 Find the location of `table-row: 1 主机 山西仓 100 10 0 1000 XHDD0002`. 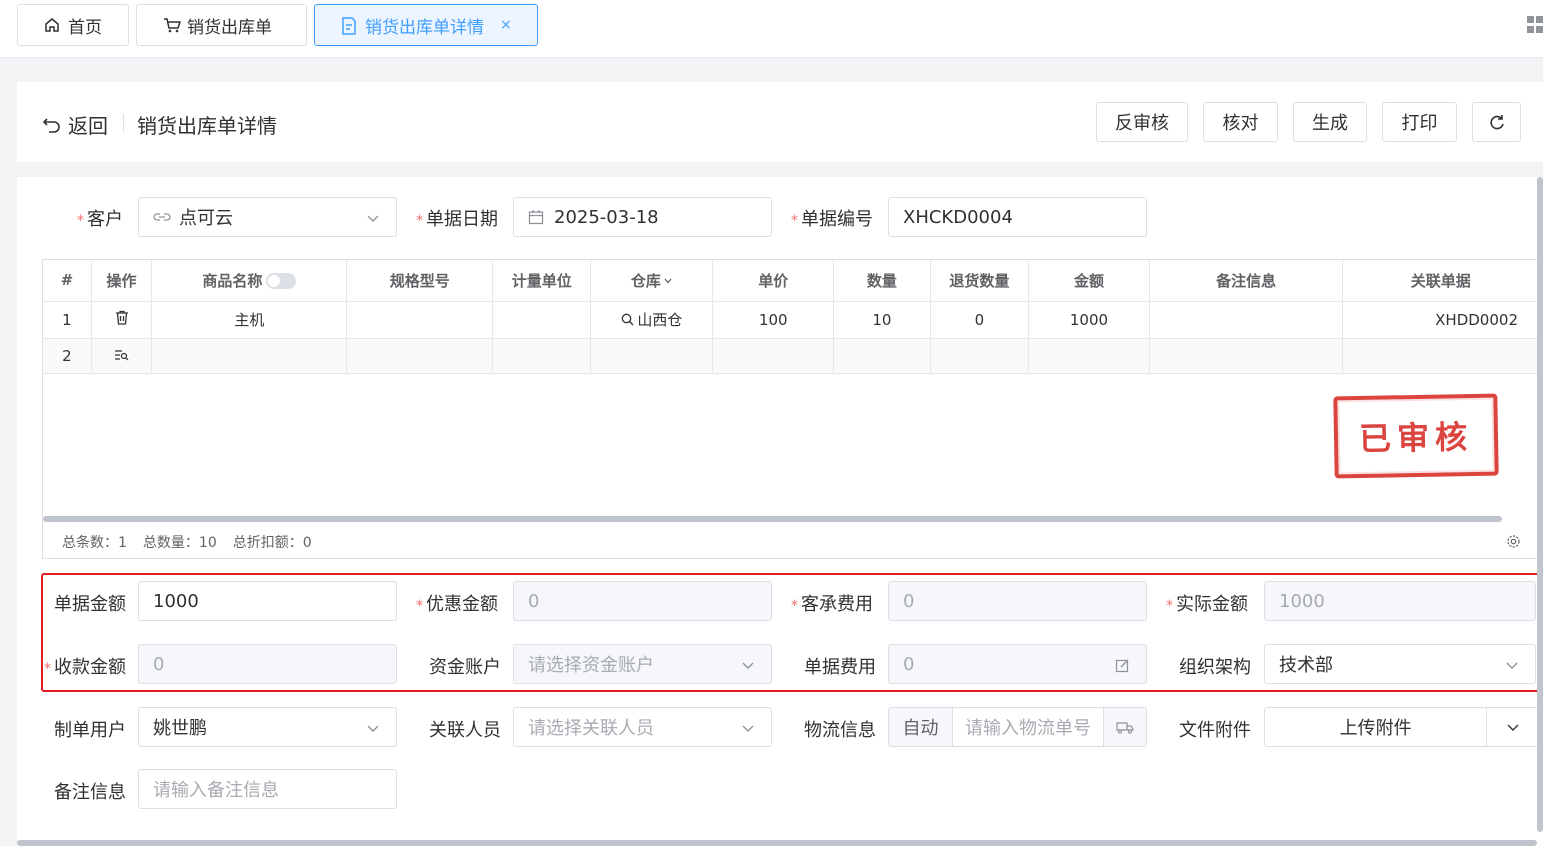

table-row: 1 主机 山西仓 100 10 0 1000 XHDD0002 is located at coordinates (791, 320).